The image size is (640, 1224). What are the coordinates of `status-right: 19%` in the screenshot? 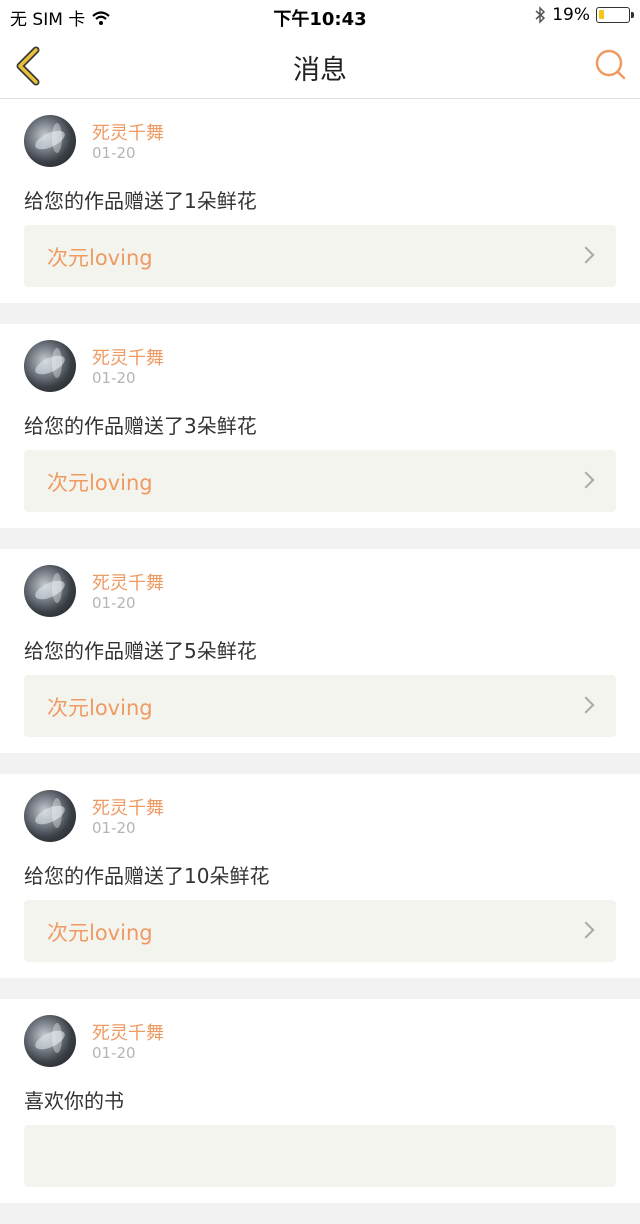 It's located at (584, 15).